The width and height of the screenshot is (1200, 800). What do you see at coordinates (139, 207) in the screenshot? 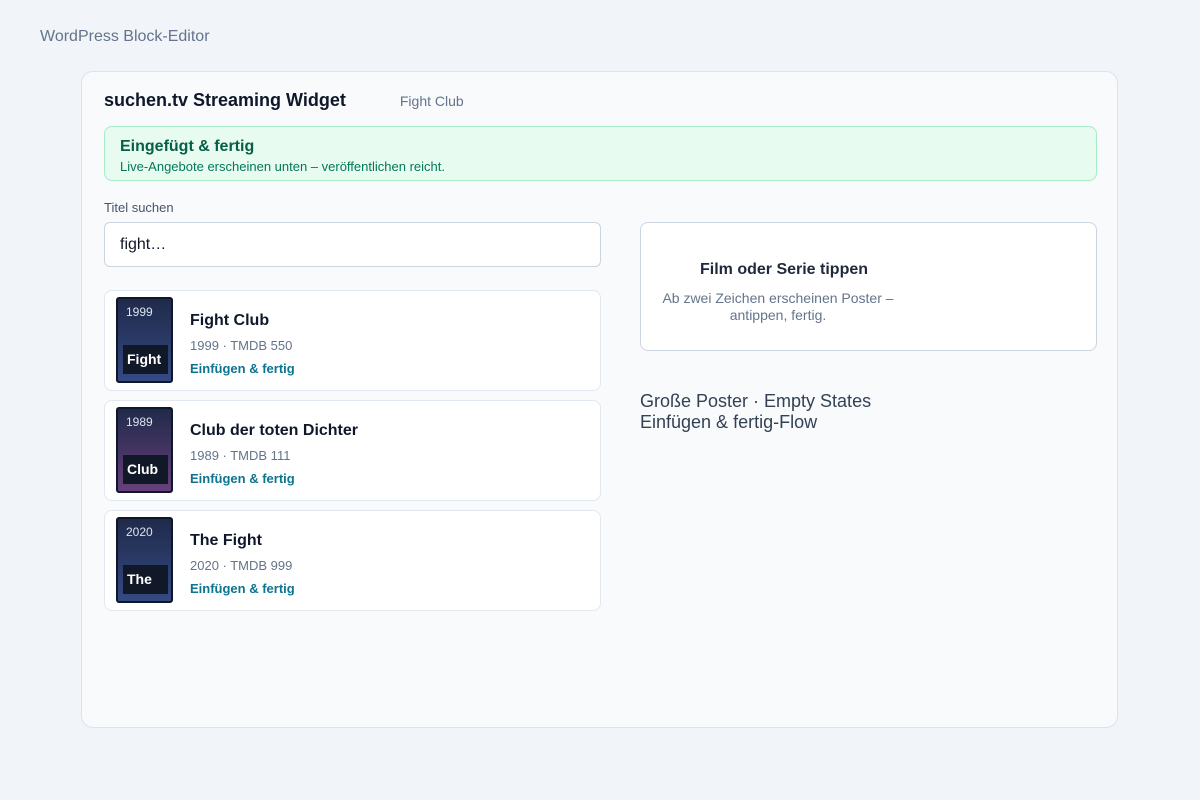
I see `search-label: Titel suchen` at bounding box center [139, 207].